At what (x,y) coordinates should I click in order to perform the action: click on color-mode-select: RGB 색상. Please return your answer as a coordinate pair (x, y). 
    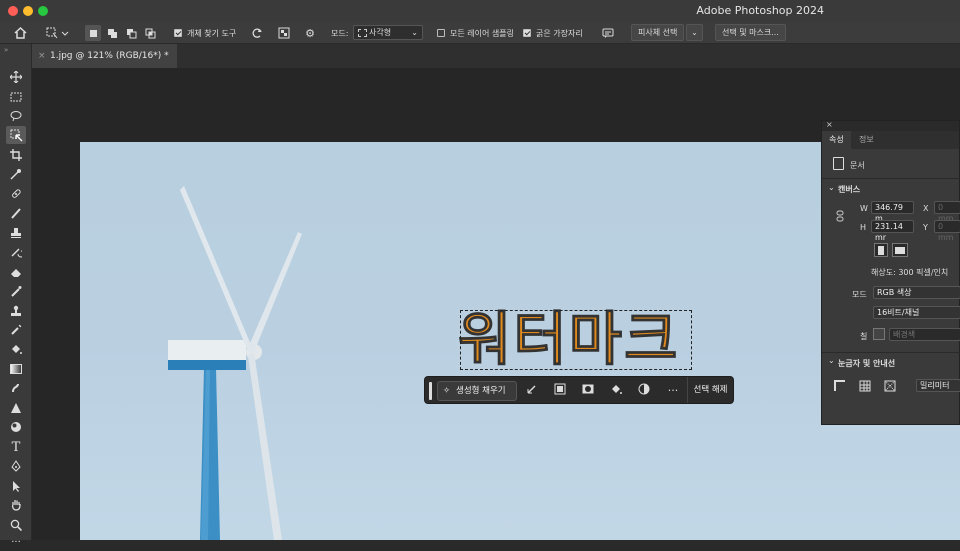
    Looking at the image, I should click on (916, 292).